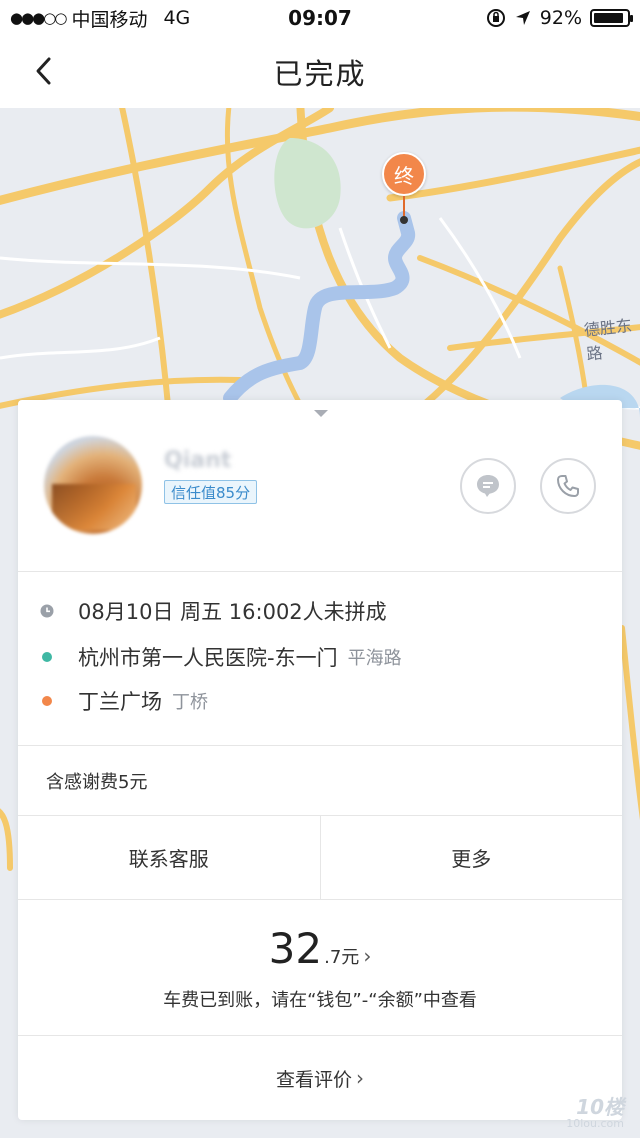  I want to click on view-review-button: 查看评价 ›, so click(320, 1078).